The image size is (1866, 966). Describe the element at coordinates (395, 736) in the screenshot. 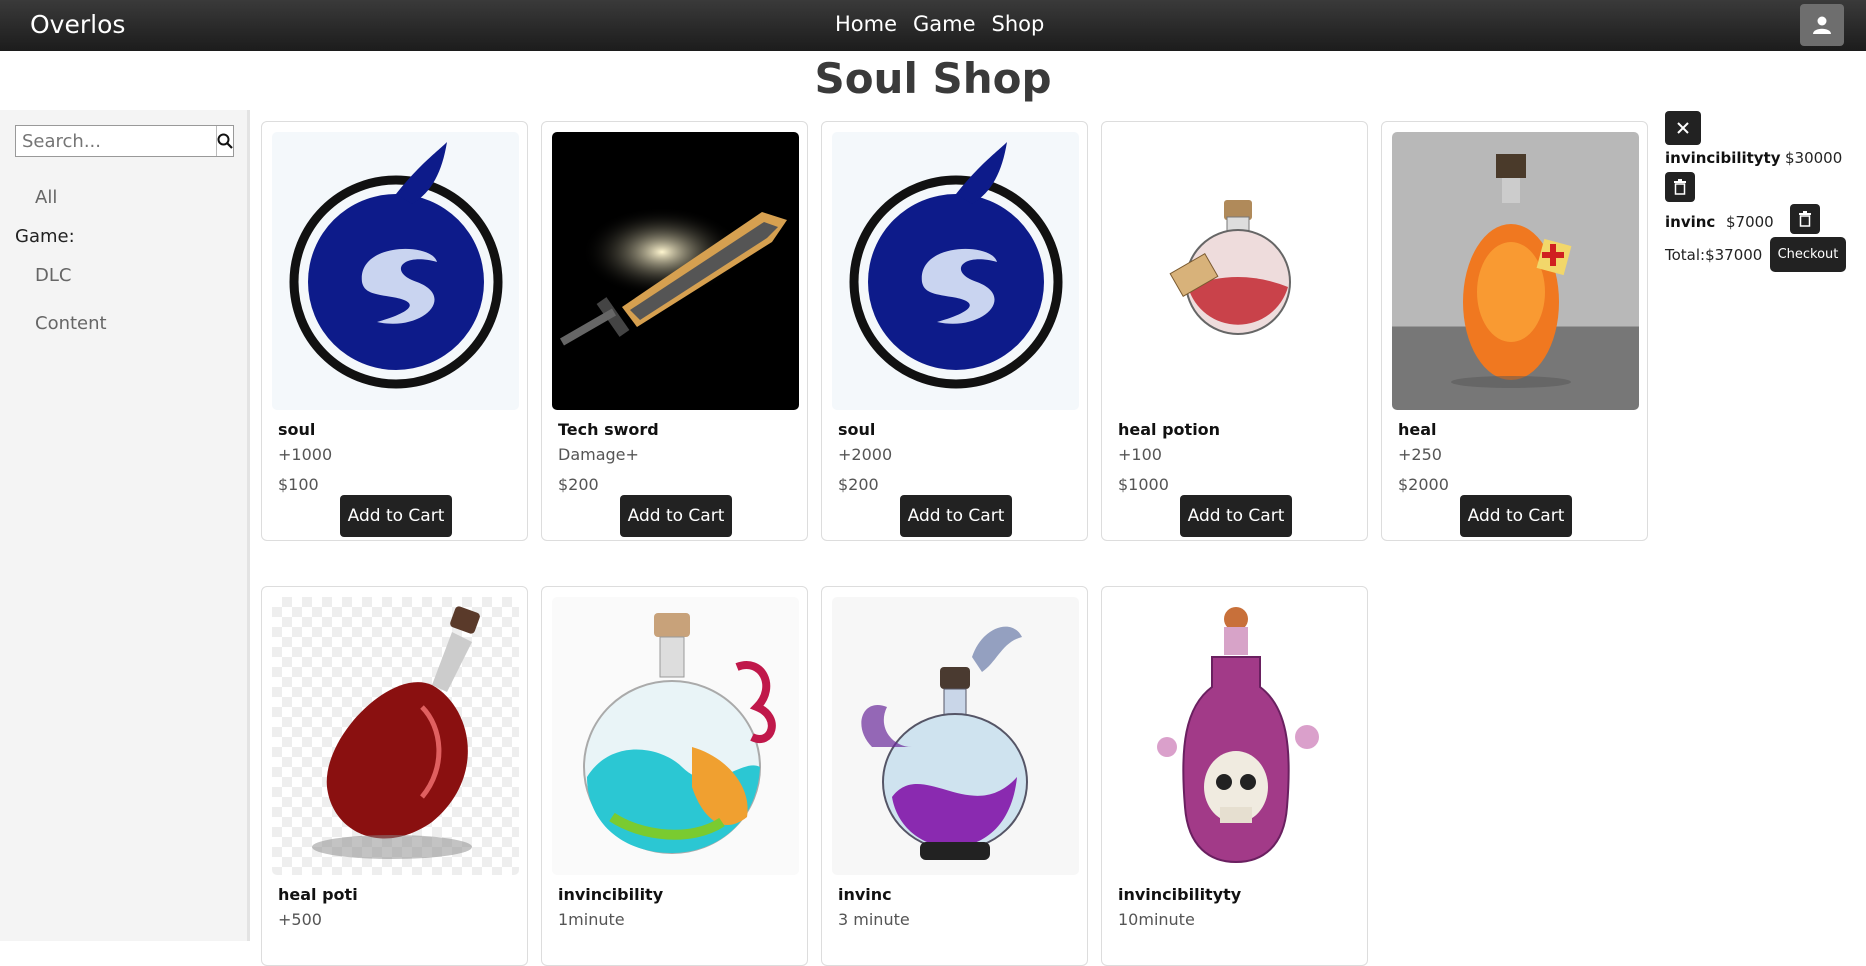

I see `tilted-red-potion-image` at that location.